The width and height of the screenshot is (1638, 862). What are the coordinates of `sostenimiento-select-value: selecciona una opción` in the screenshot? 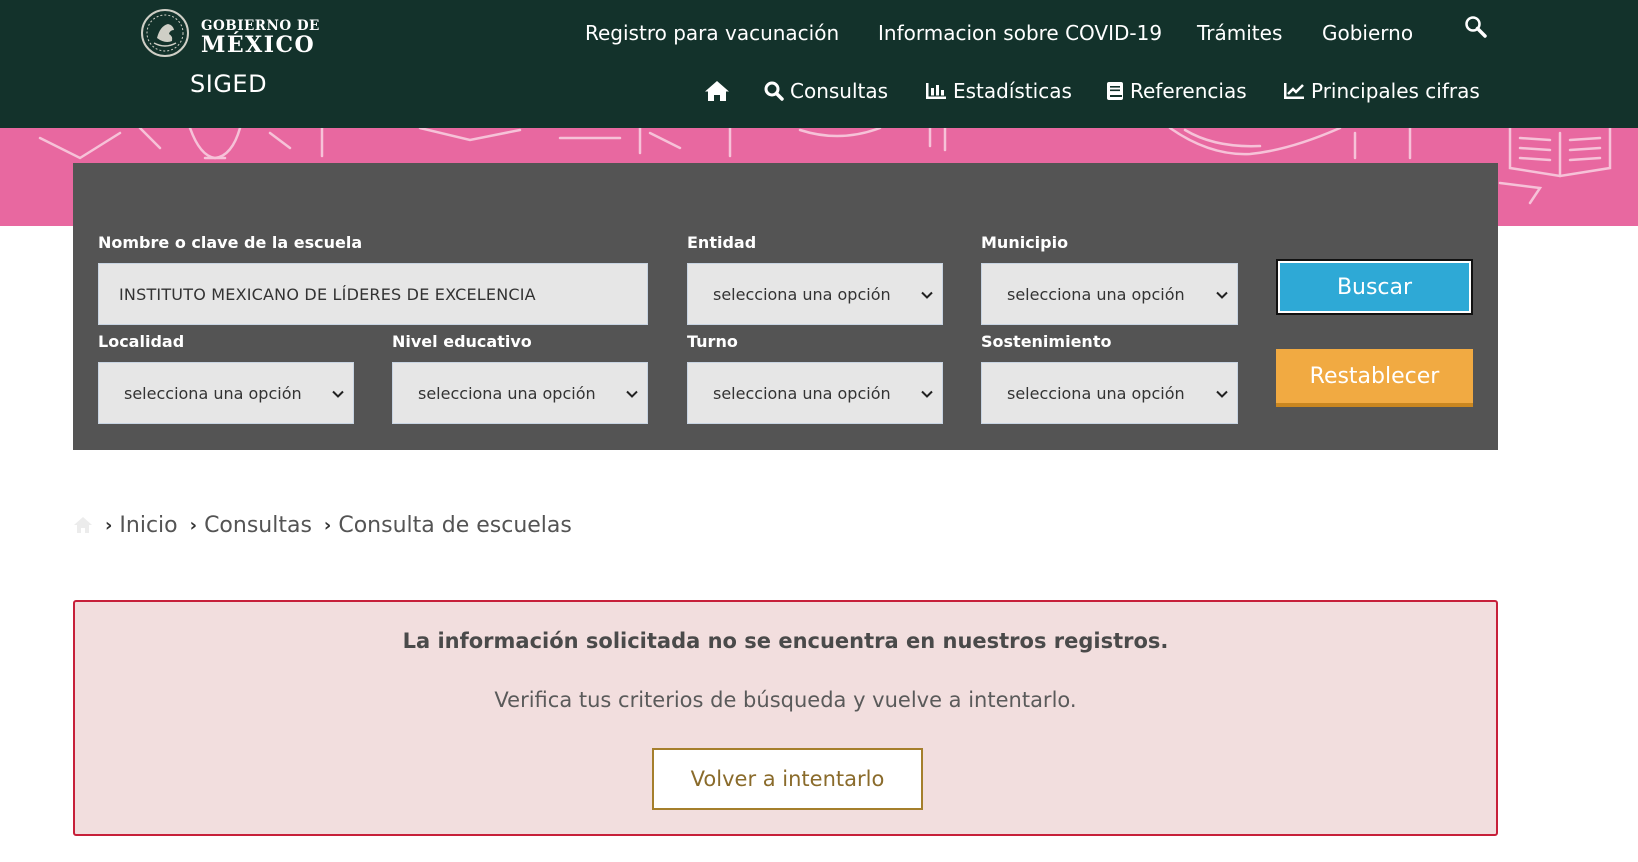 It's located at (1096, 393).